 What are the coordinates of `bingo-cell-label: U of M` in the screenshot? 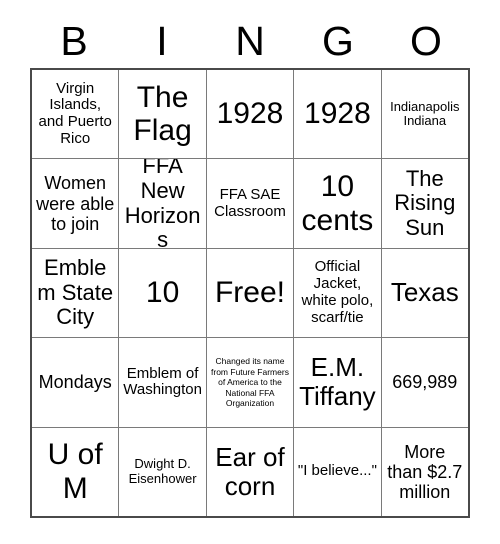 It's located at (75, 471).